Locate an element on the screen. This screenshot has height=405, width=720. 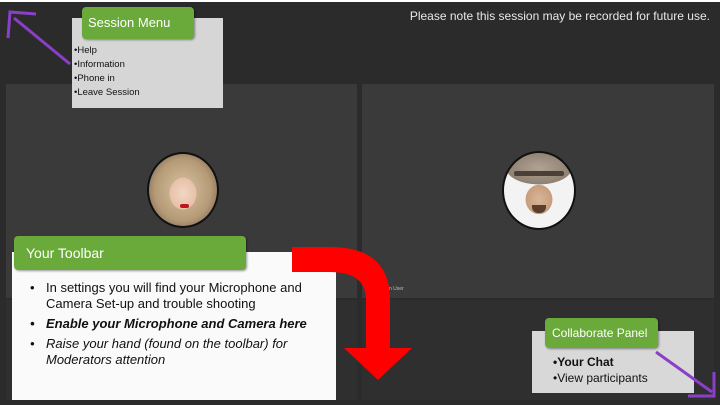
collaborate-pointer-arrow-icon is located at coordinates (685, 374).